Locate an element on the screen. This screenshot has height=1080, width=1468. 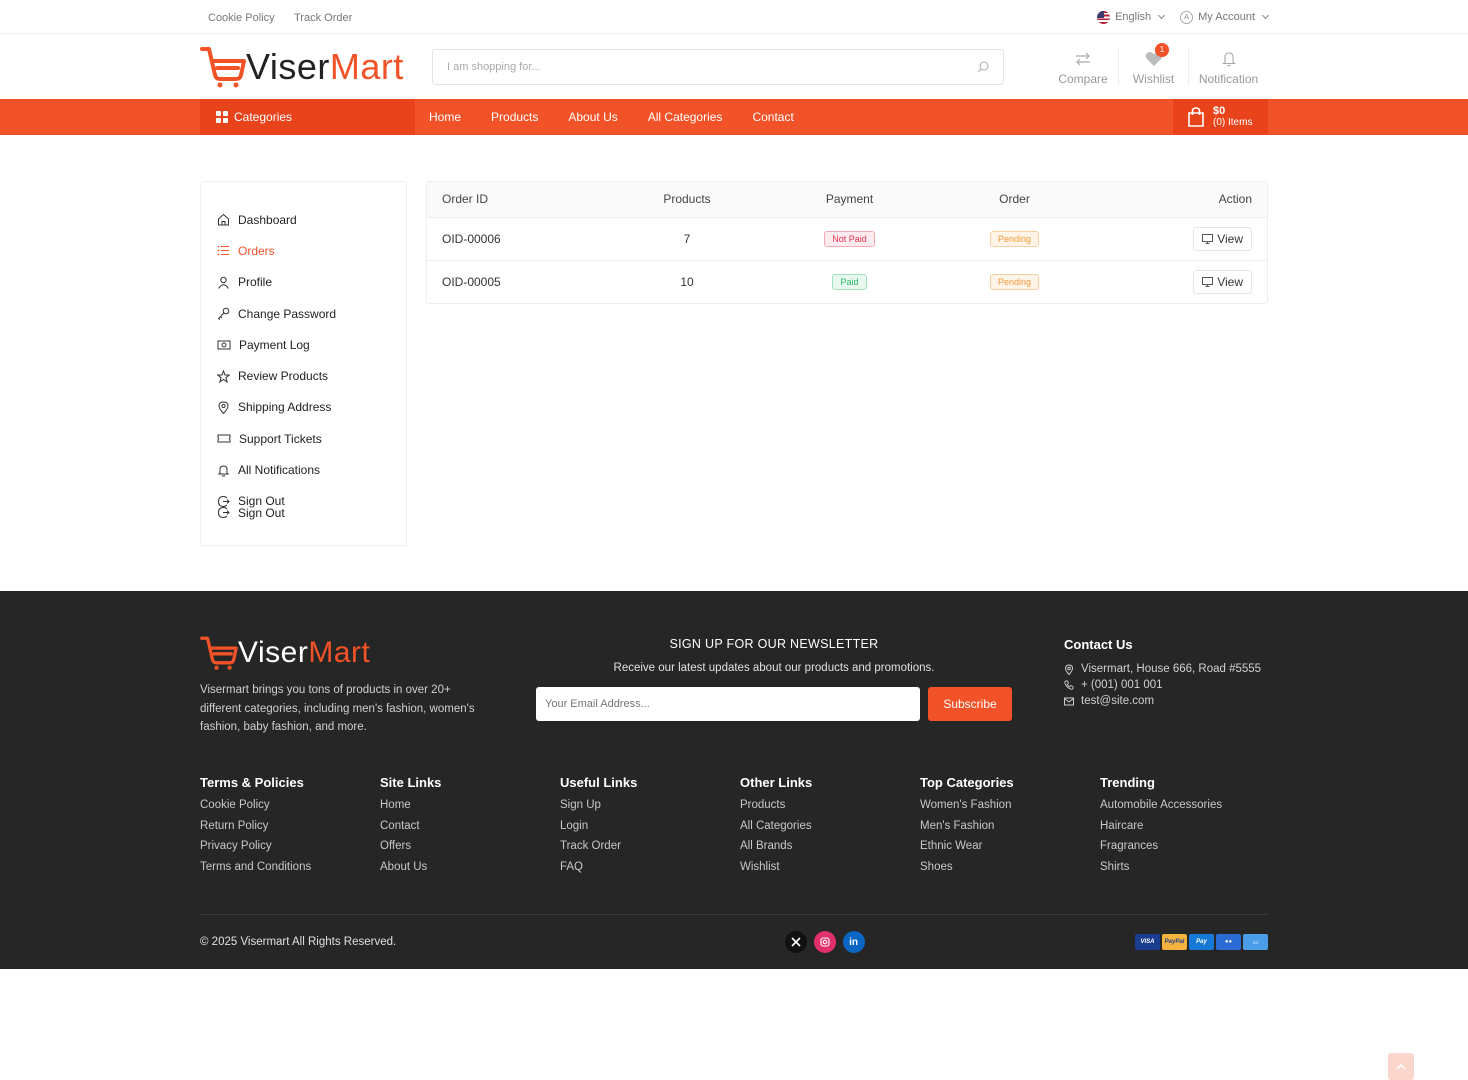
footer-link: Women's Fashion is located at coordinates (1010, 809).